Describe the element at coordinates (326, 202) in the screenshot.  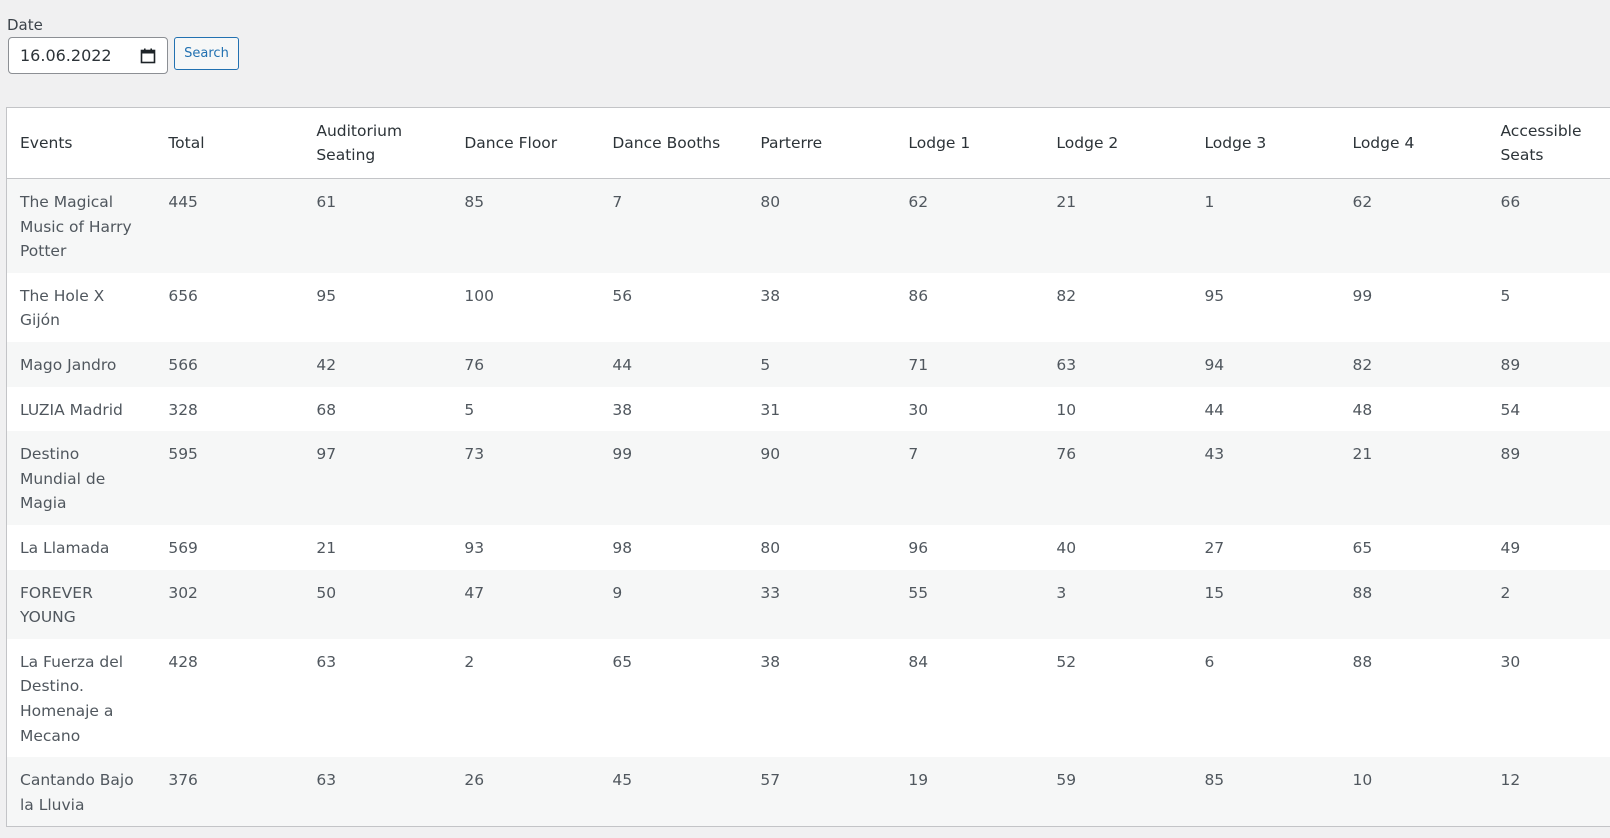
I see `table-cell: 61` at that location.